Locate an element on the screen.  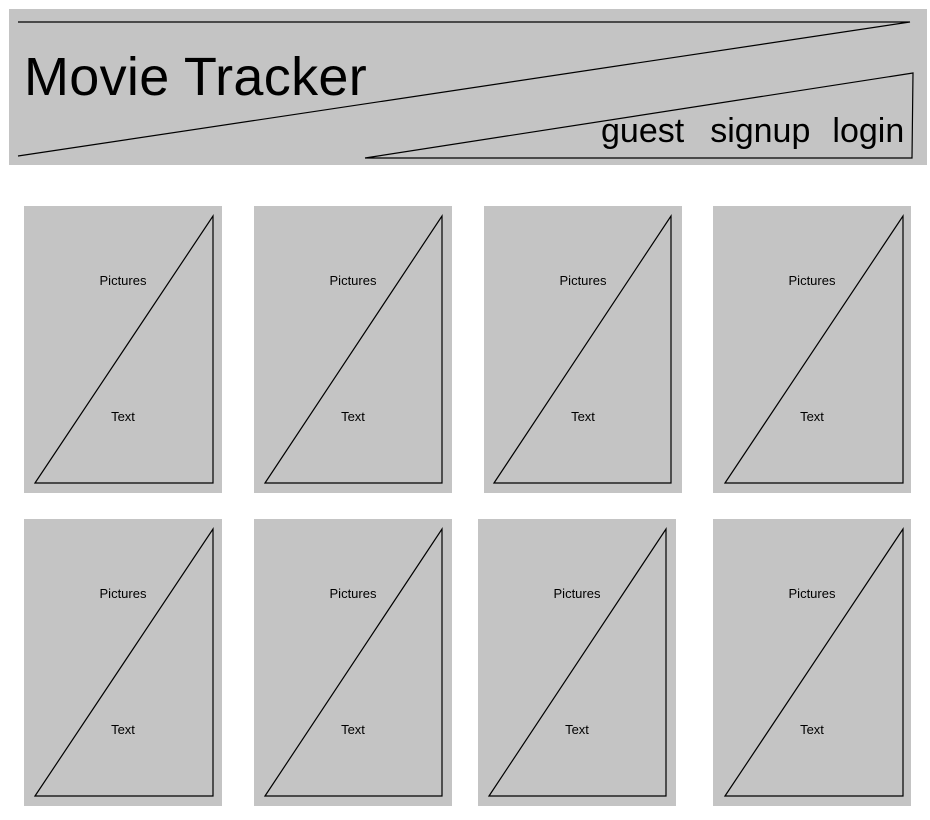
header-nav: guest signup login is located at coordinates (752, 131).